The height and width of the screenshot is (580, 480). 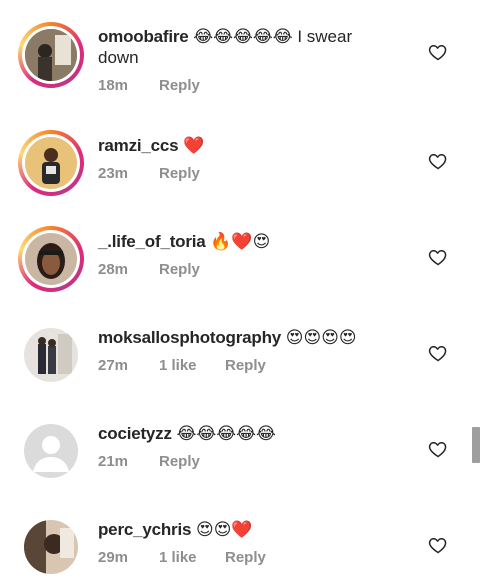 I want to click on comment-text: _.life_of_toria 🔥❤️😍, so click(x=248, y=241).